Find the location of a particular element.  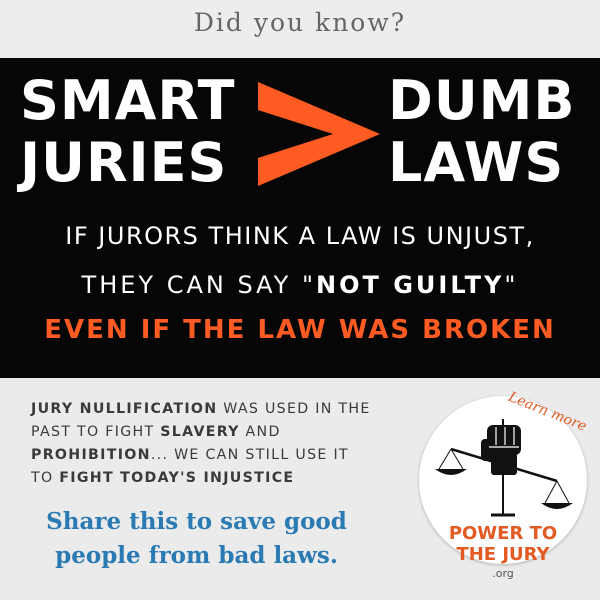

message-line-2: THEY CAN SAY "NOT GUILTY" is located at coordinates (300, 285).